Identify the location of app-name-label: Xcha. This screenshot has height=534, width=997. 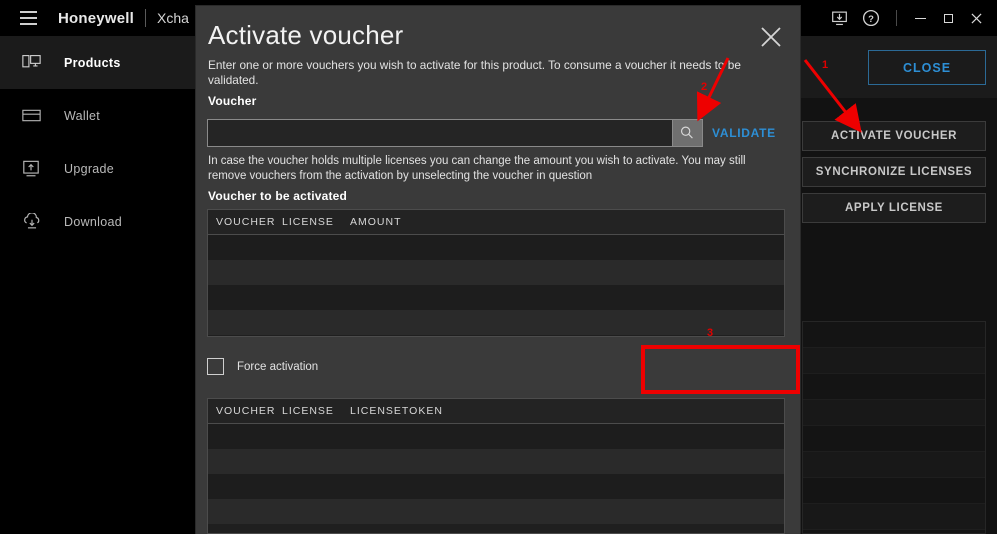
(173, 18).